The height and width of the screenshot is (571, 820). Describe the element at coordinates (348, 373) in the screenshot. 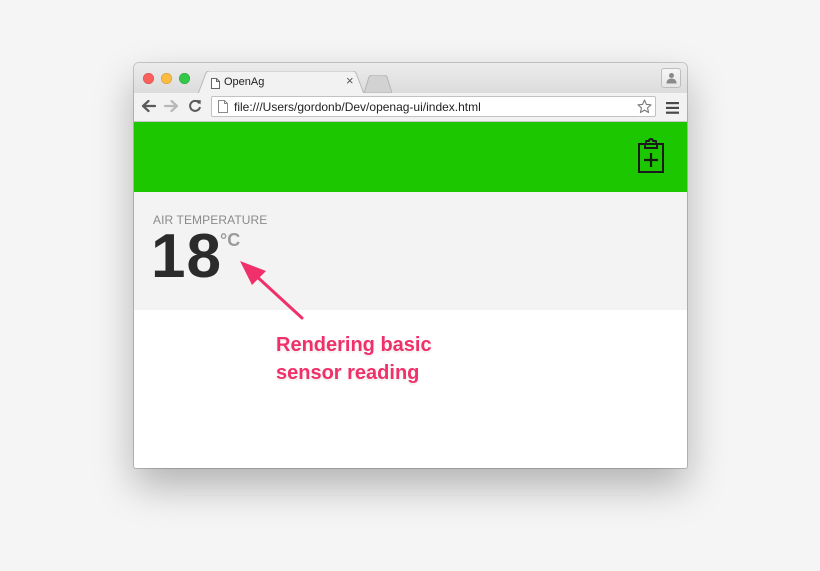

I see `annotation-line-2: sensor reading` at that location.